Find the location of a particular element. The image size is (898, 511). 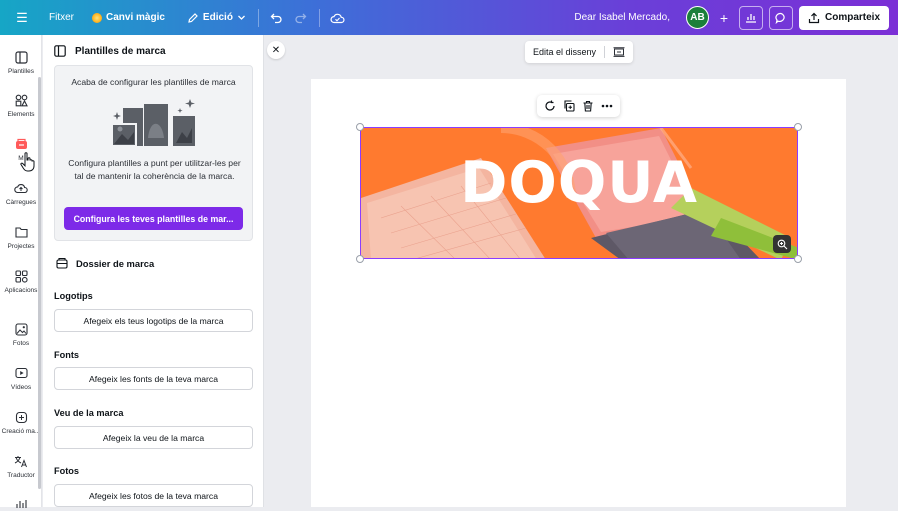

add-logos-button: Afegeix els teus logotips de la marca is located at coordinates (153, 320).